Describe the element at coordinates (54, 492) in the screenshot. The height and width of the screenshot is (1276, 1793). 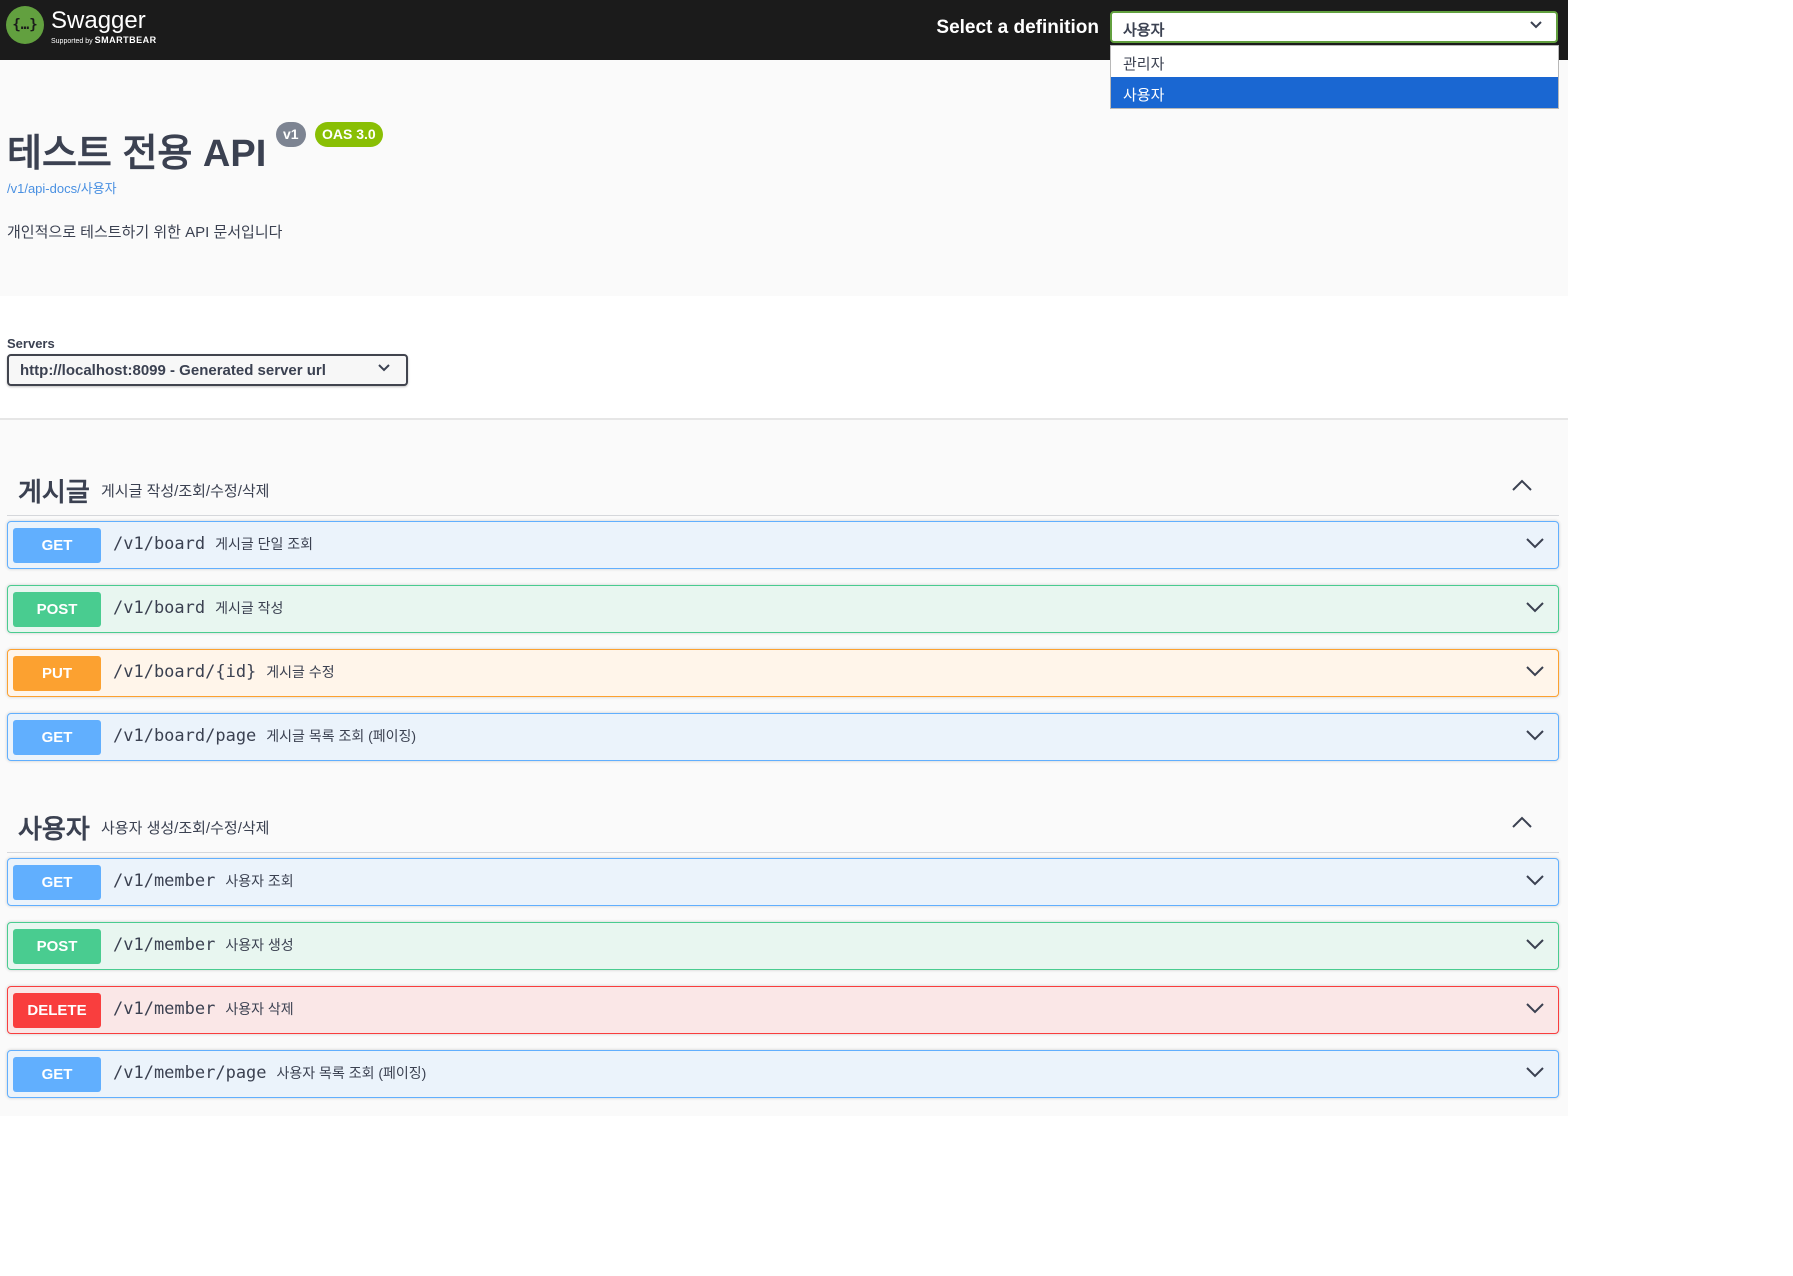
I see `tag-name: 게시글` at that location.